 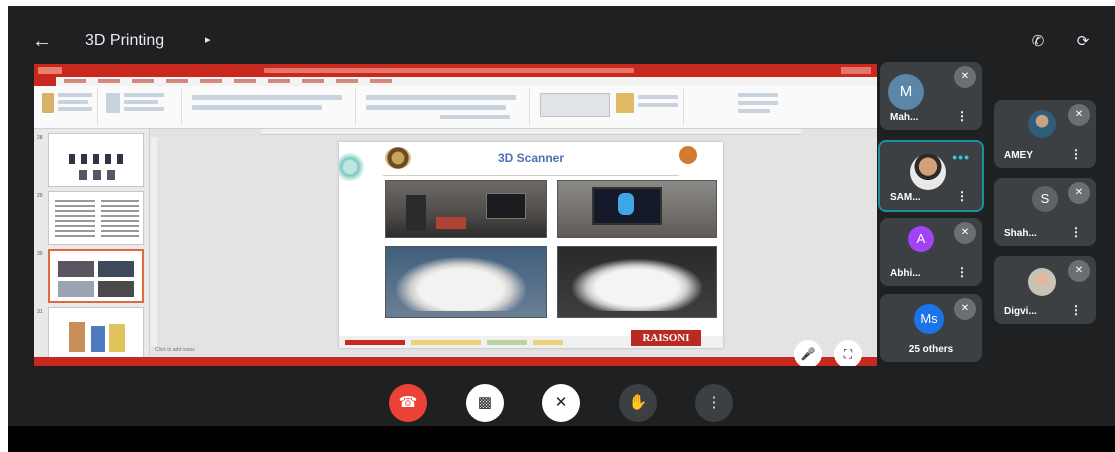 I want to click on participant-tile: ✕ Digvi... ⋮, so click(x=1045, y=290).